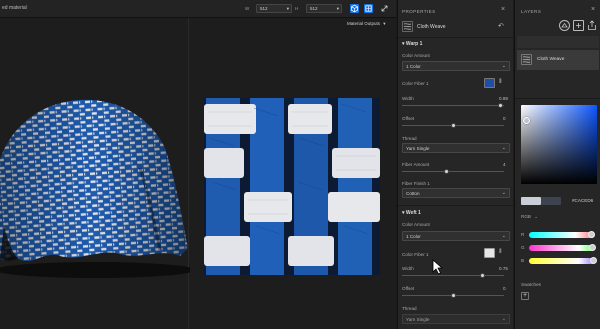 This screenshot has height=329, width=600. What do you see at coordinates (247, 8) in the screenshot?
I see `width-label: W` at bounding box center [247, 8].